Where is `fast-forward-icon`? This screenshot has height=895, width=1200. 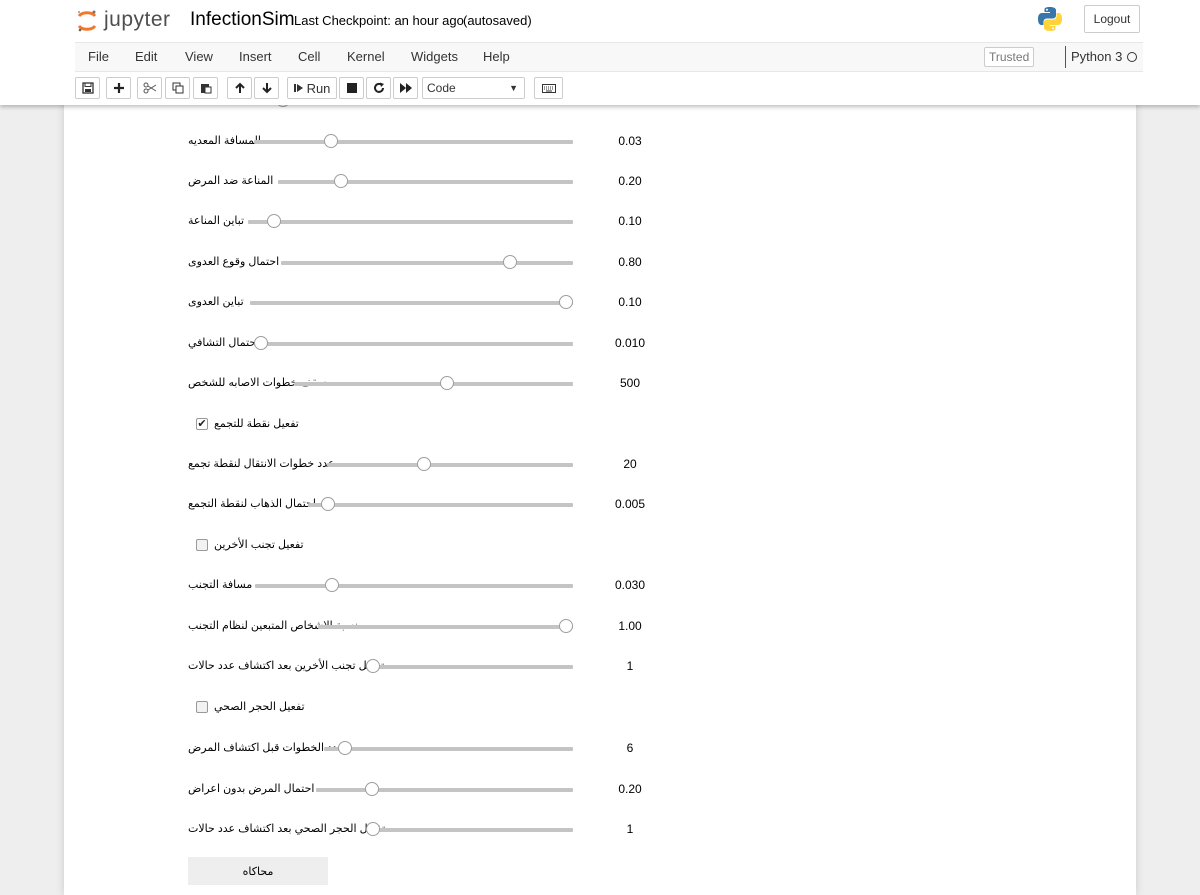 fast-forward-icon is located at coordinates (405, 88).